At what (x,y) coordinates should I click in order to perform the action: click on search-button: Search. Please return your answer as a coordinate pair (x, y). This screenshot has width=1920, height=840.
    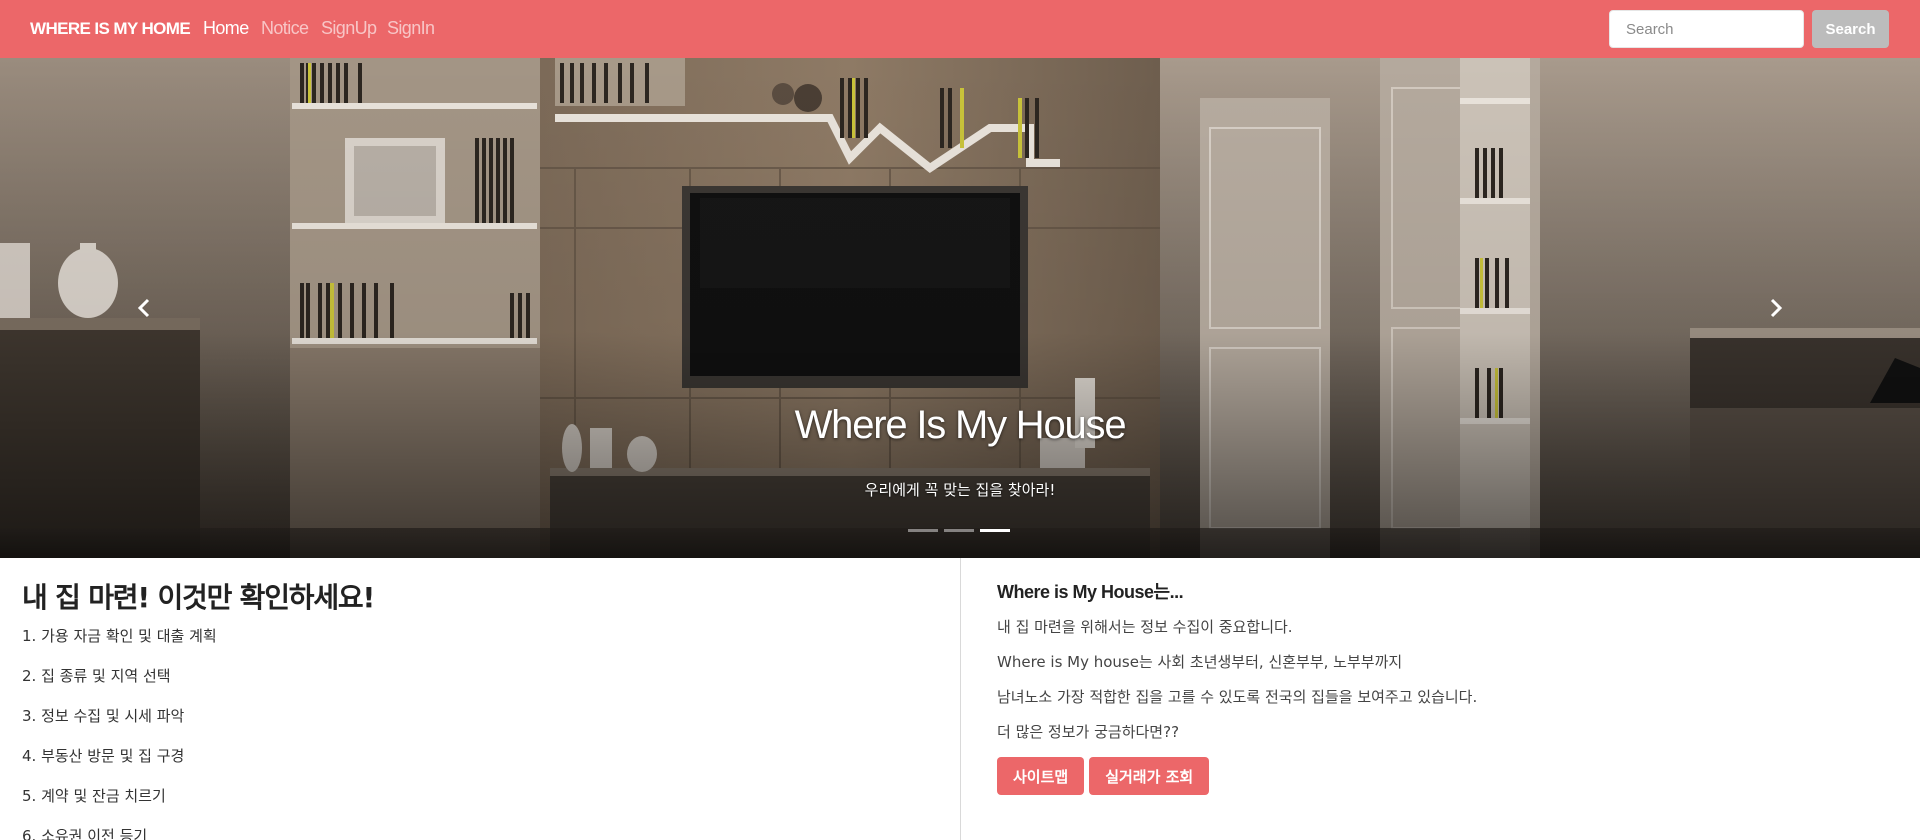
    Looking at the image, I should click on (1850, 29).